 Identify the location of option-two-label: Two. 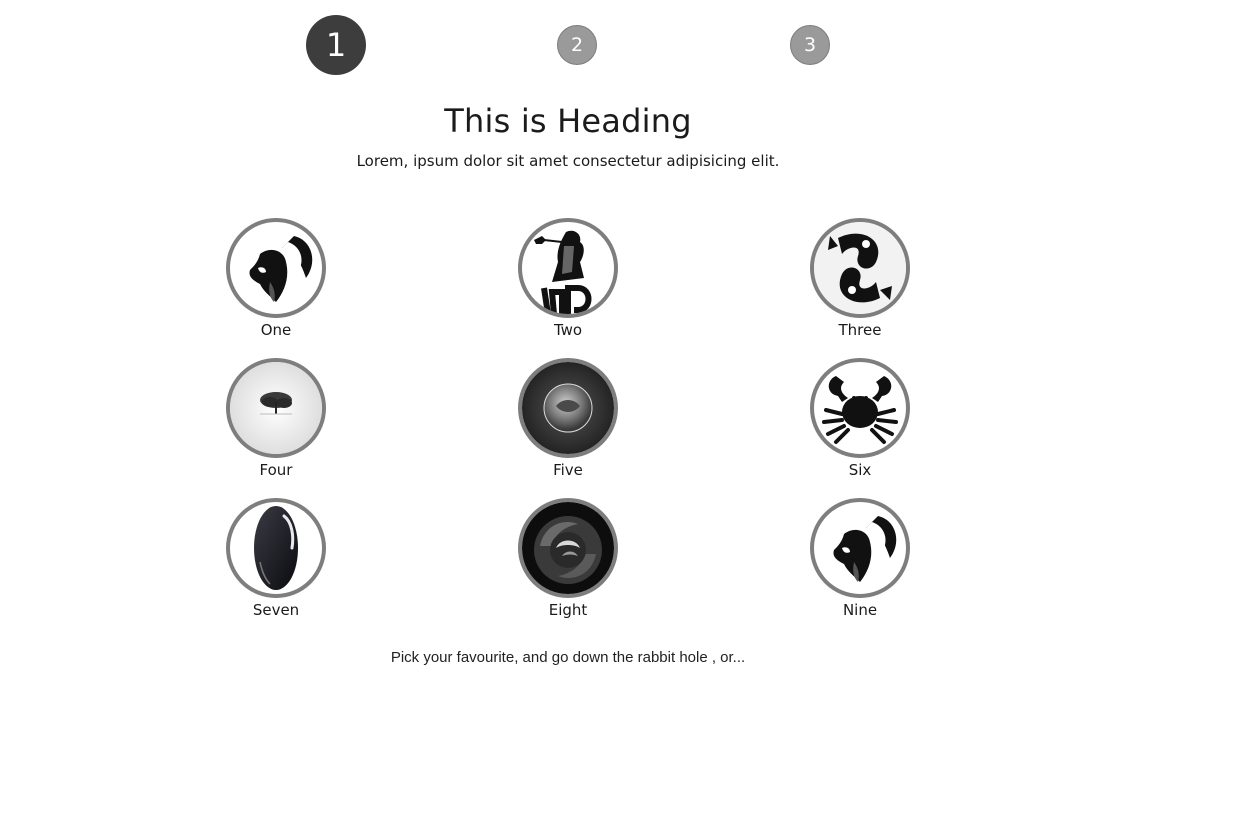
(568, 330).